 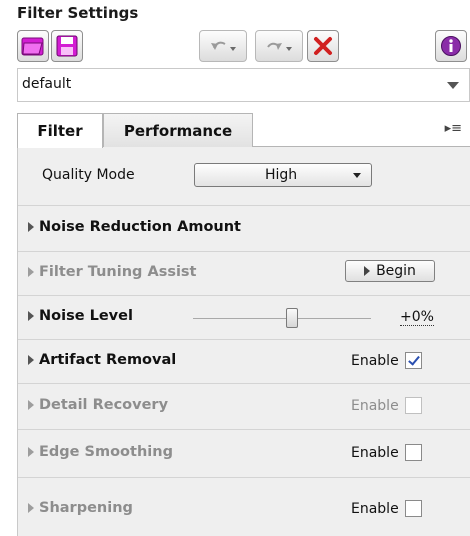 I want to click on tab-bar: Filter Performance ▸≡, so click(x=243, y=129).